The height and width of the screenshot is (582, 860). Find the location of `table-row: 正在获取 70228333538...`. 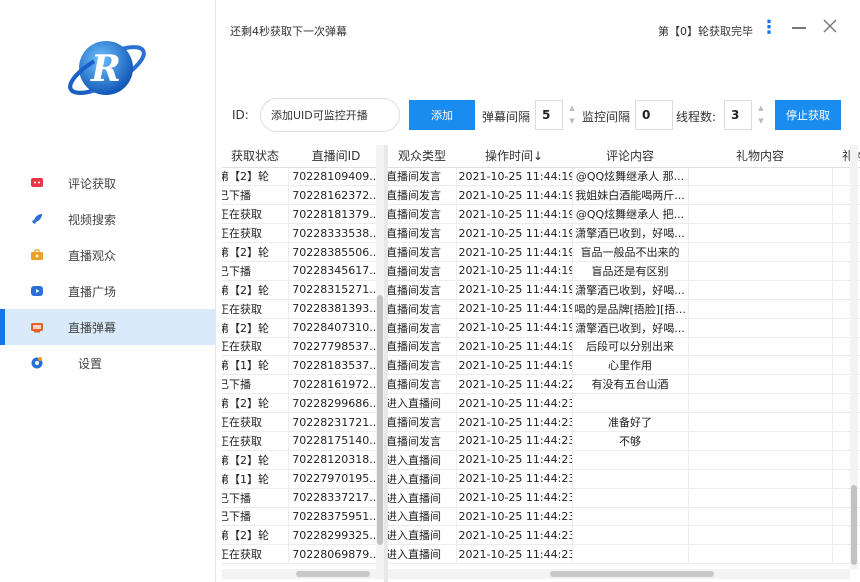

table-row: 正在获取 70228333538... is located at coordinates (303, 233).